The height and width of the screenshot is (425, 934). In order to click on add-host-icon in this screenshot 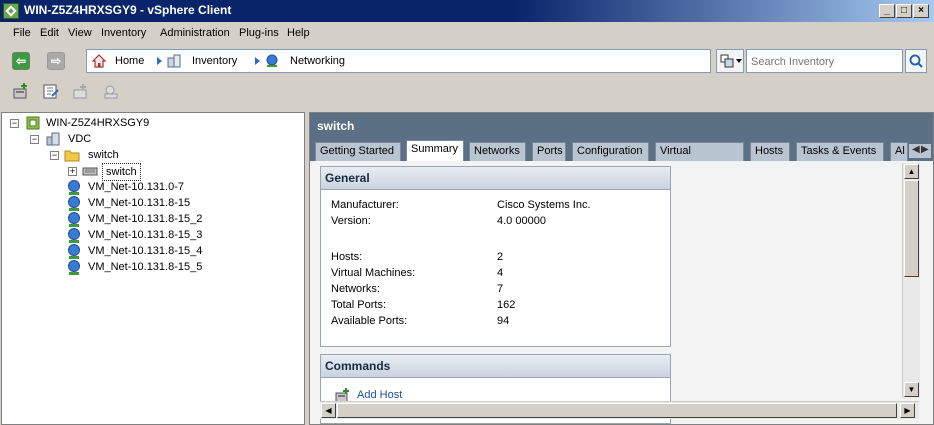, I will do `click(20, 91)`.